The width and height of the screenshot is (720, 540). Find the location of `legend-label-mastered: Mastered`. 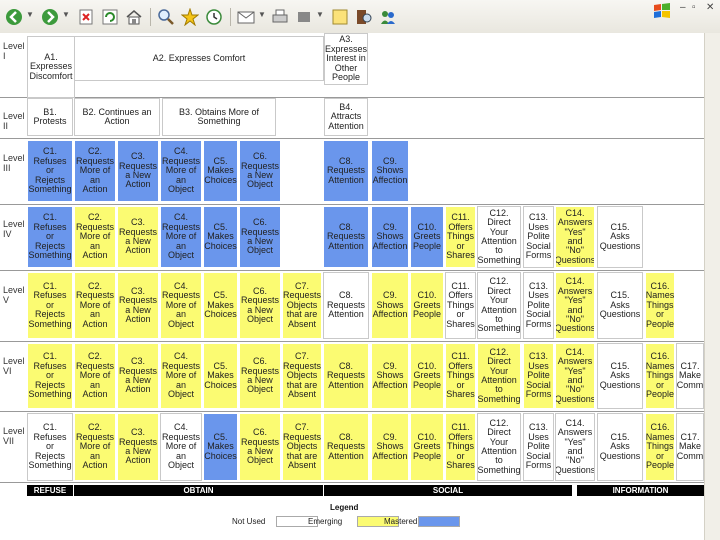

legend-label-mastered: Mastered is located at coordinates (401, 521).